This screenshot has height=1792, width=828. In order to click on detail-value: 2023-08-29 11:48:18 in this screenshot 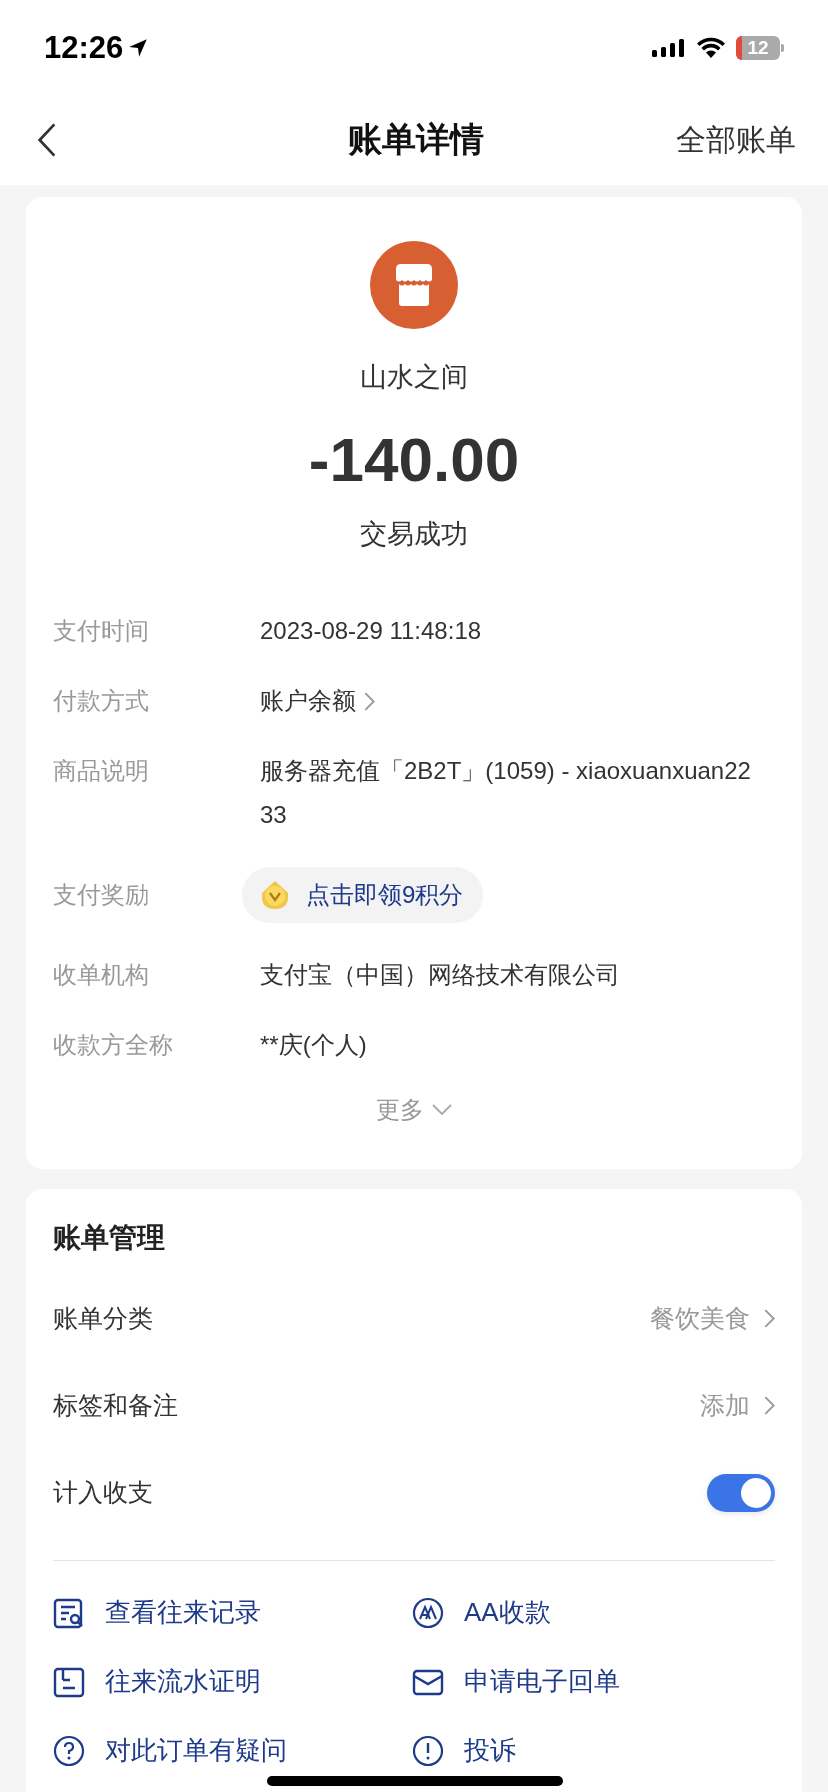, I will do `click(371, 631)`.